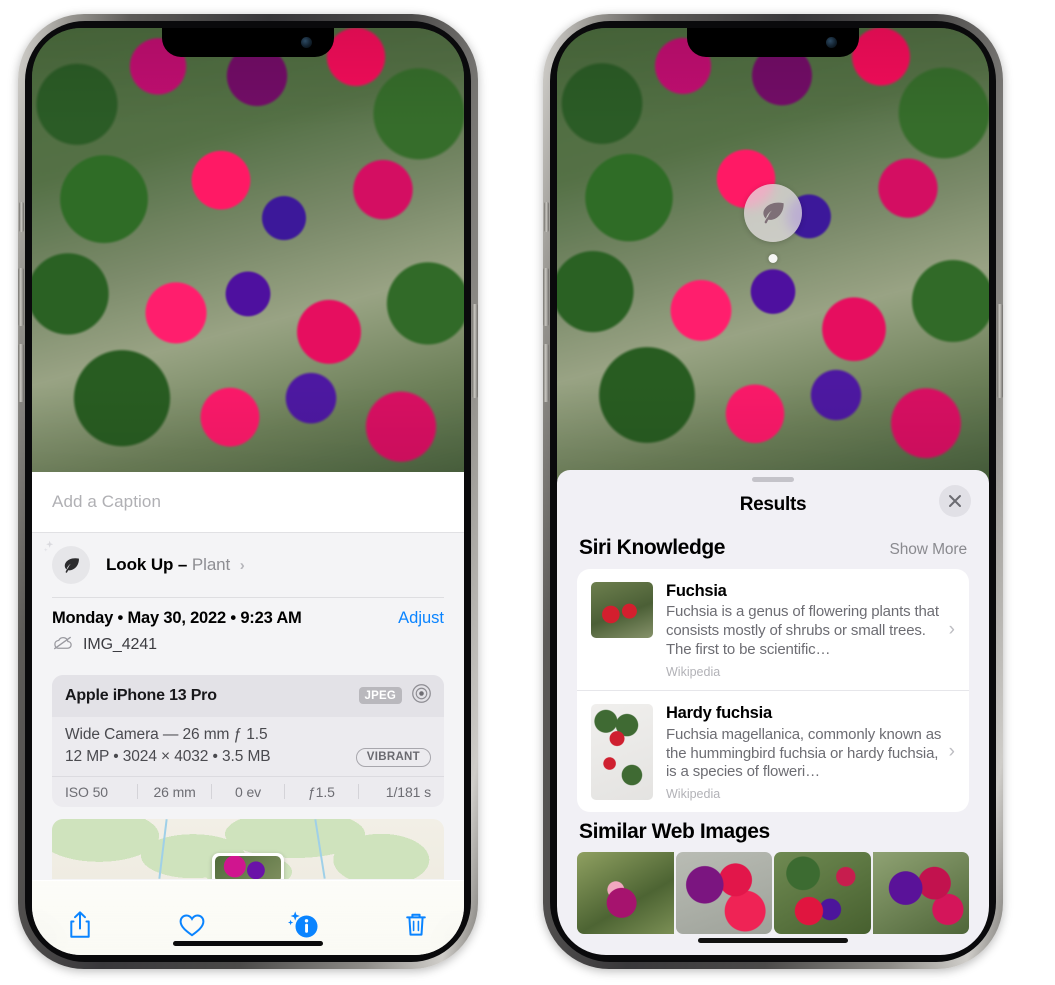 Image resolution: width=1055 pixels, height=985 pixels. What do you see at coordinates (63, 645) in the screenshot?
I see `icloud-slash-icon` at bounding box center [63, 645].